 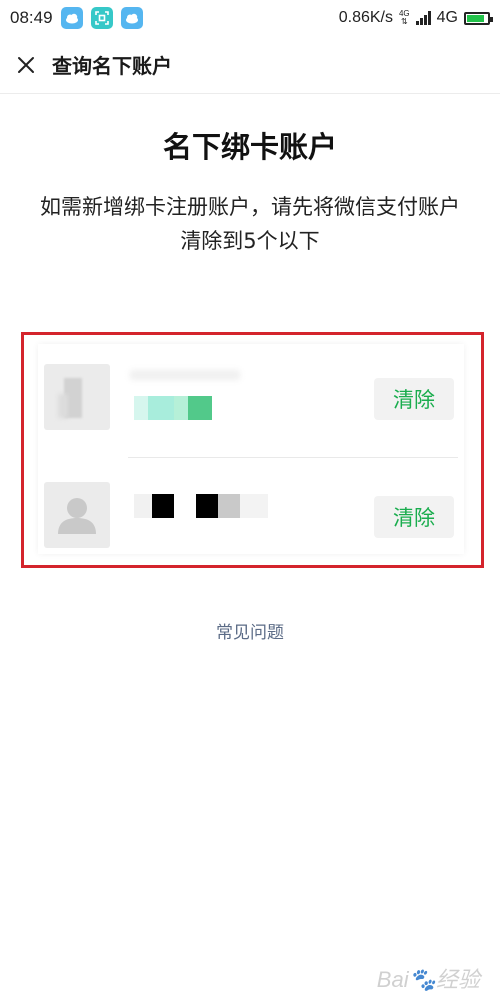 I want to click on status-left: 08:49, so click(x=76, y=18).